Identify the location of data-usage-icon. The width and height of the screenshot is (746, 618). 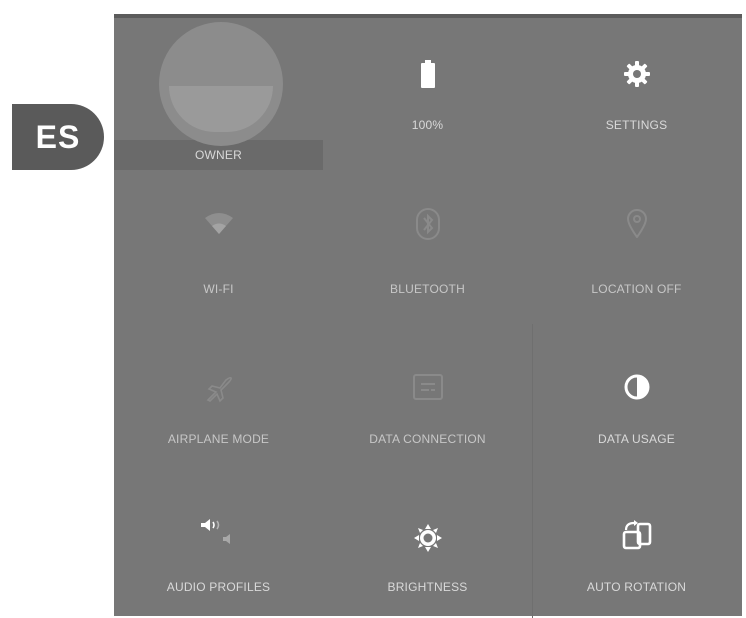
(637, 389).